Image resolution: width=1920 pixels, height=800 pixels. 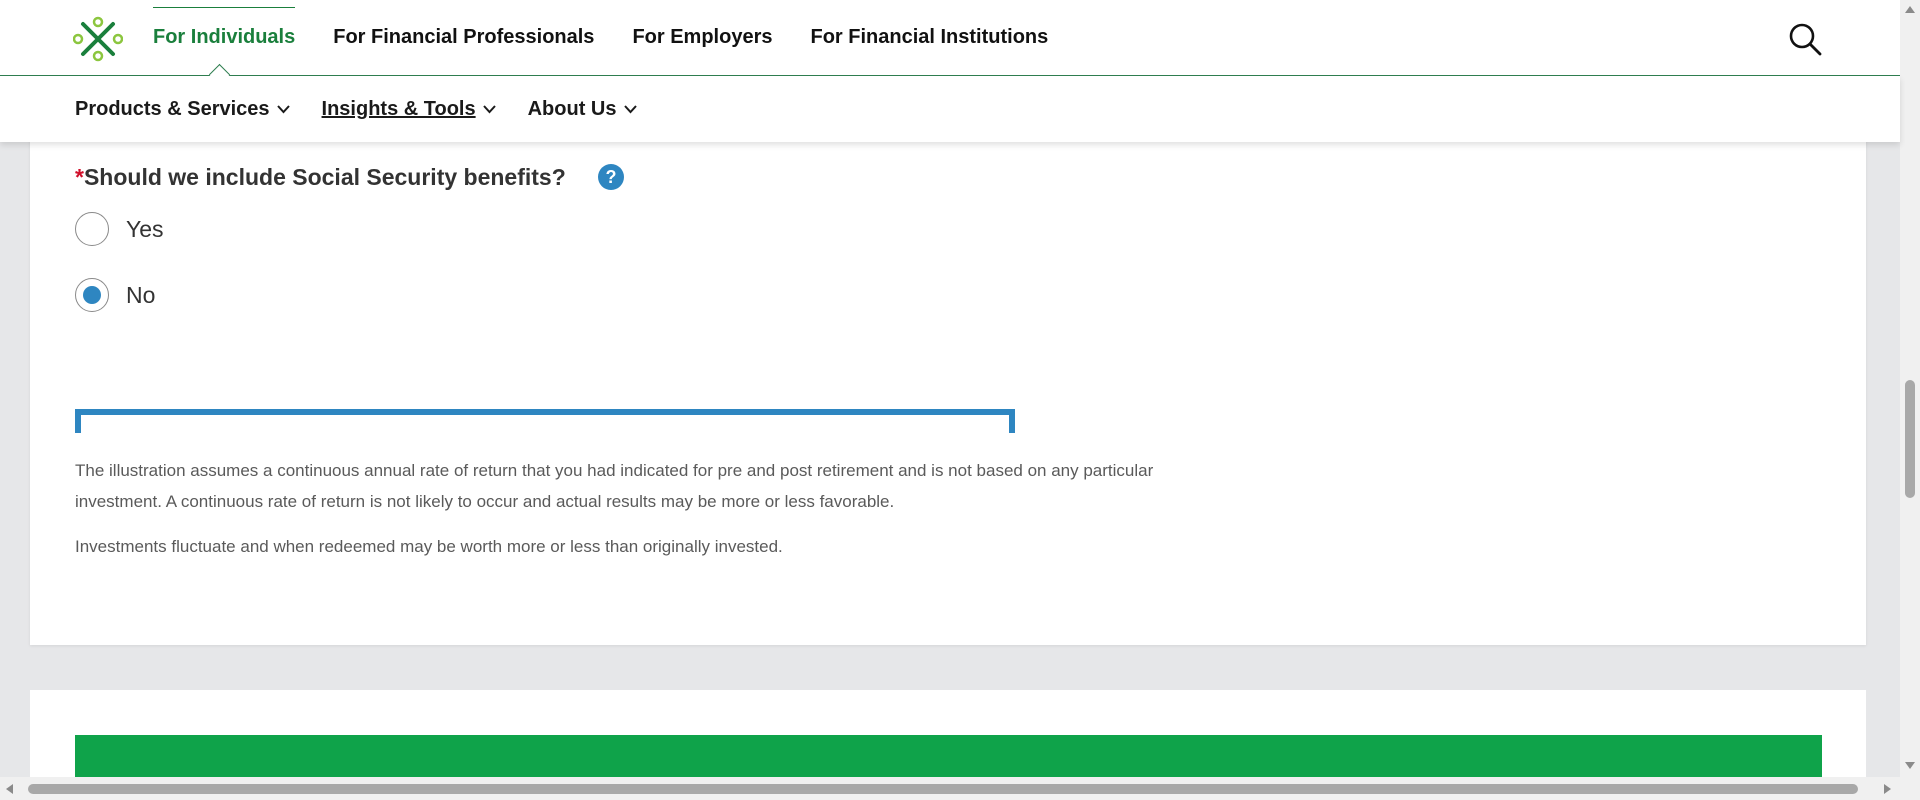 I want to click on brand-logo, so click(x=98, y=39).